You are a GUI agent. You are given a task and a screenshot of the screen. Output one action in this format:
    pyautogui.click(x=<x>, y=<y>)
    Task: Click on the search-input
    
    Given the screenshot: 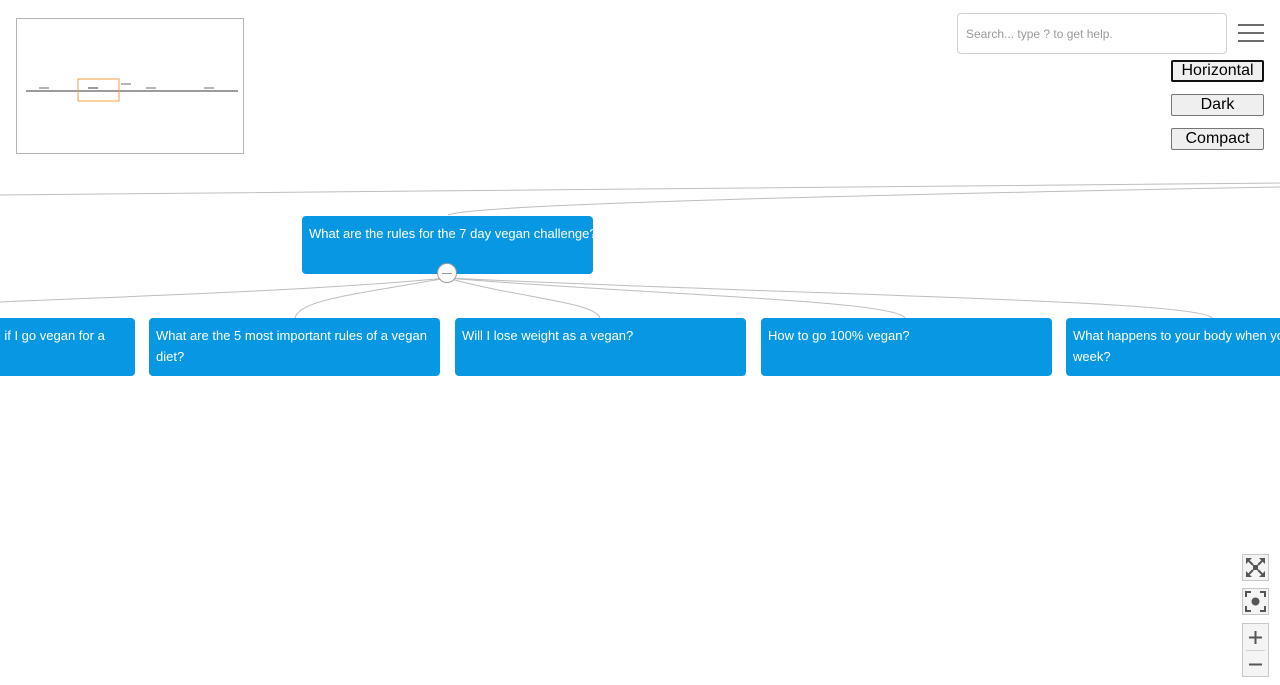 What is the action you would take?
    pyautogui.click(x=1092, y=33)
    